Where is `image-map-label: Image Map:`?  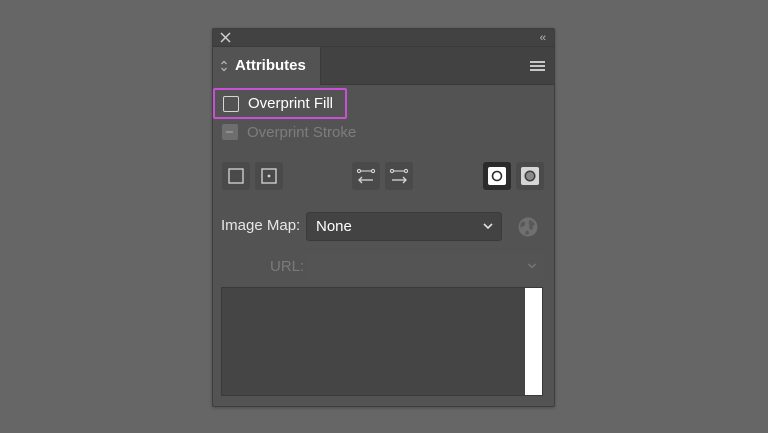
image-map-label: Image Map: is located at coordinates (261, 225).